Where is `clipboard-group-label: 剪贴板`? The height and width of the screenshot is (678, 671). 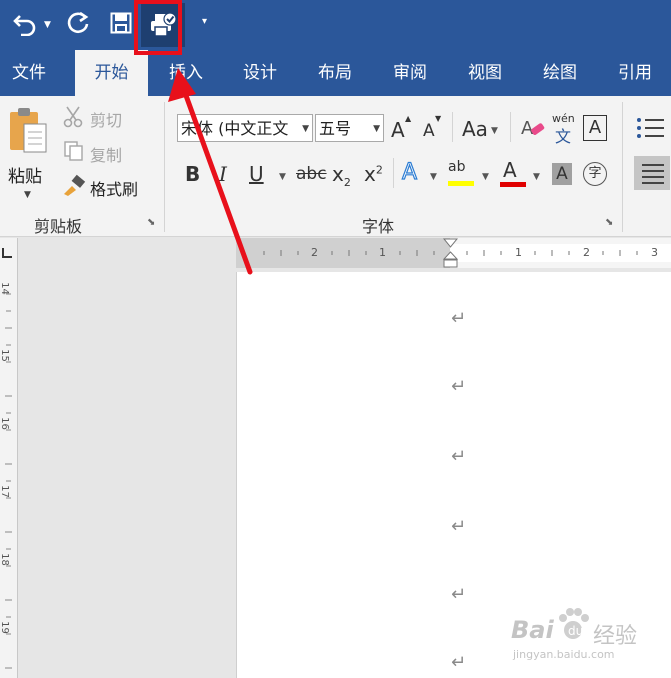 clipboard-group-label: 剪贴板 is located at coordinates (58, 226).